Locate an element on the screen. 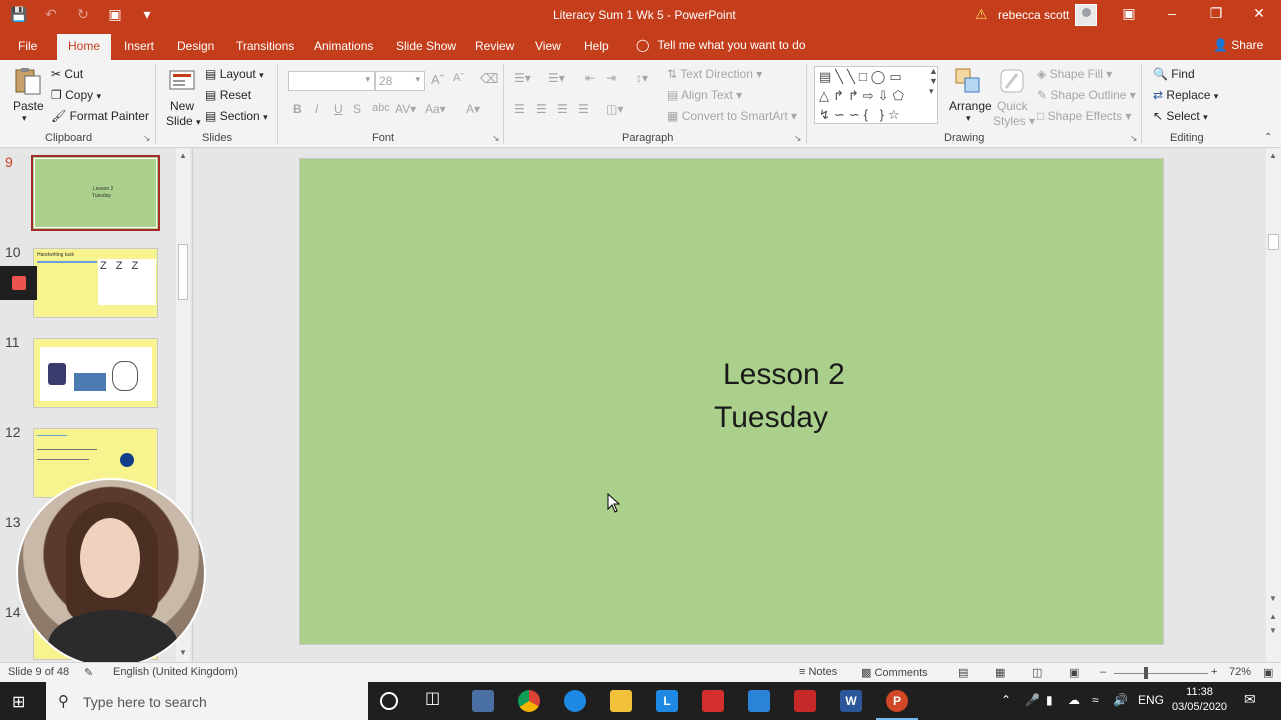 This screenshot has height=720, width=1281. character-spacing-icon: AV▾ is located at coordinates (405, 109).